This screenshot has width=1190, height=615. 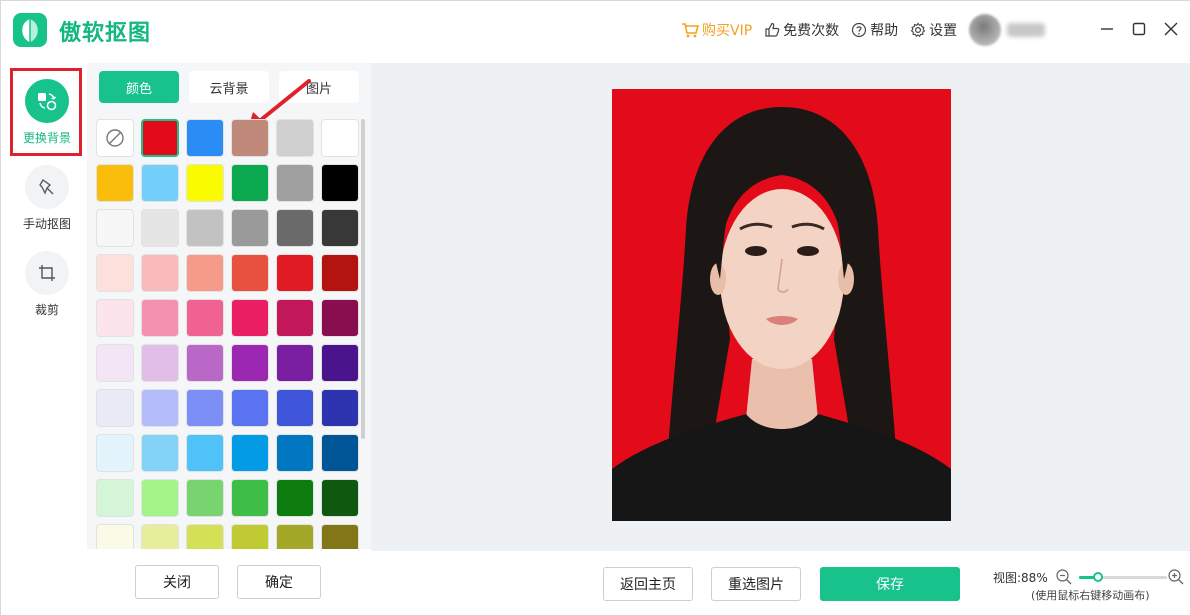 What do you see at coordinates (46, 310) in the screenshot?
I see `tool-label: 裁剪` at bounding box center [46, 310].